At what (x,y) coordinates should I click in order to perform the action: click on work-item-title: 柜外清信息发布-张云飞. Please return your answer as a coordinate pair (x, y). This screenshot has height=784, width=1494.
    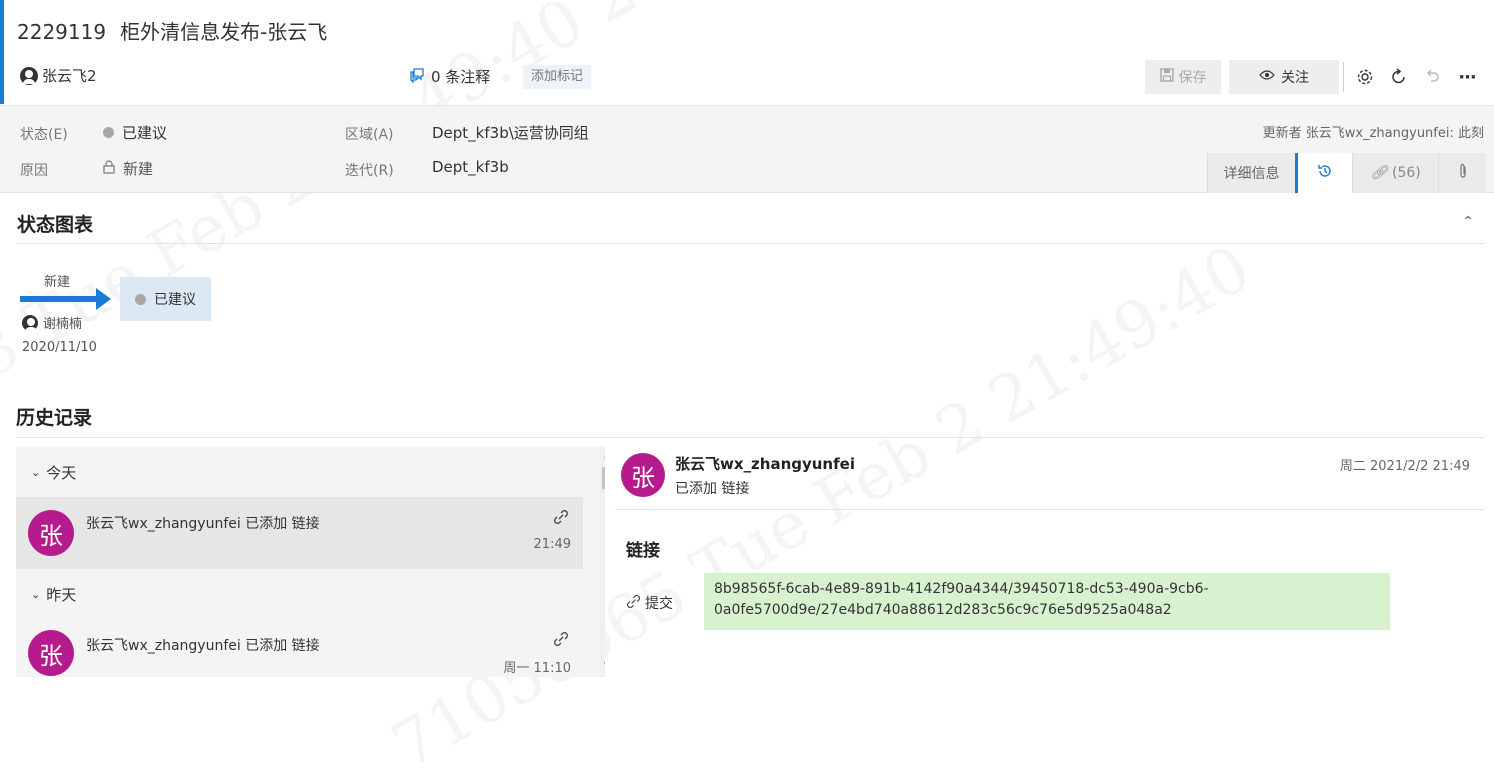
    Looking at the image, I should click on (223, 32).